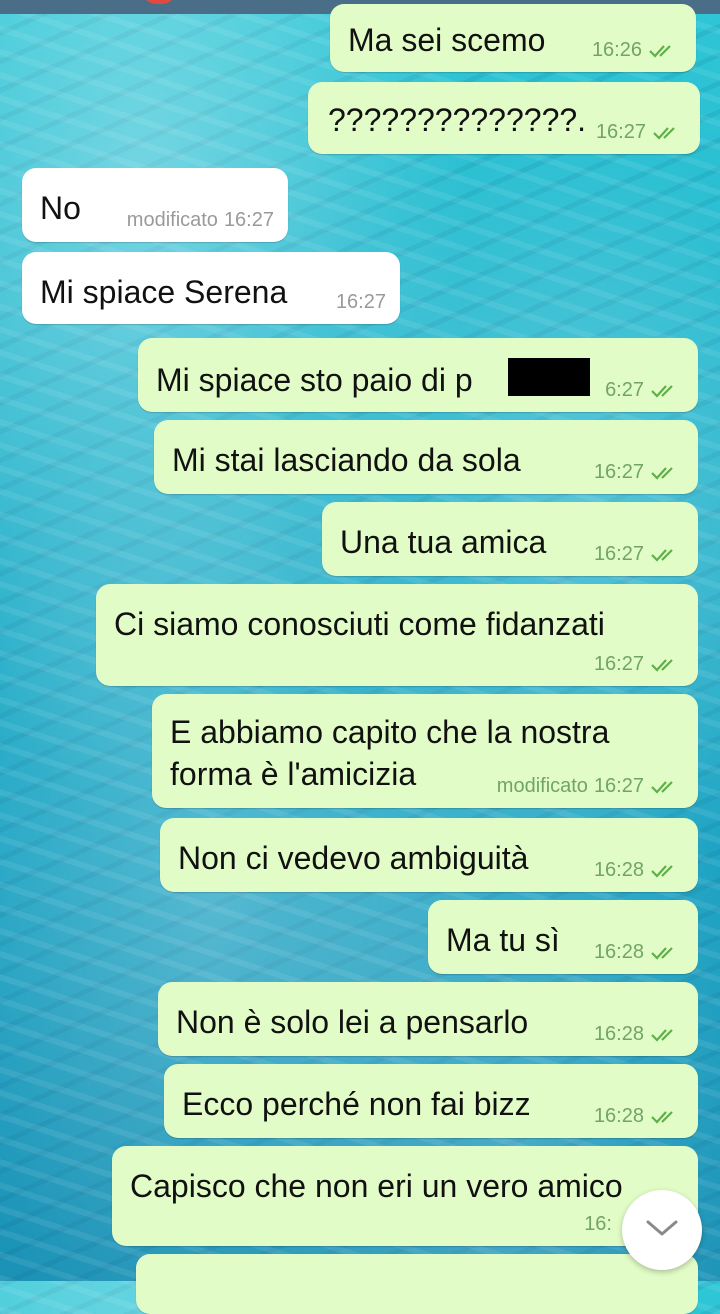 The height and width of the screenshot is (1314, 720). I want to click on message-text: No, so click(60, 208).